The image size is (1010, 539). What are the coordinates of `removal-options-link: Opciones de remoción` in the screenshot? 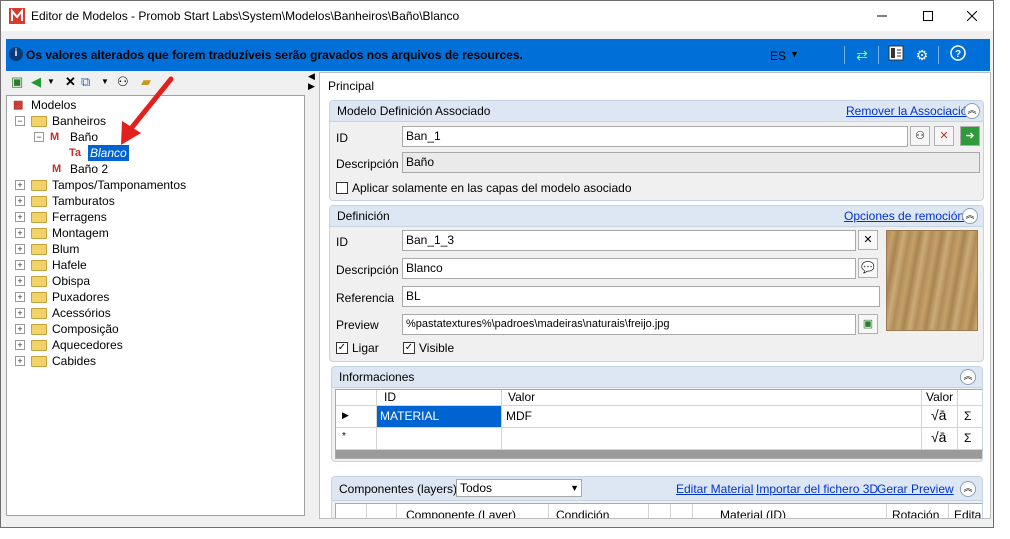 It's located at (904, 216).